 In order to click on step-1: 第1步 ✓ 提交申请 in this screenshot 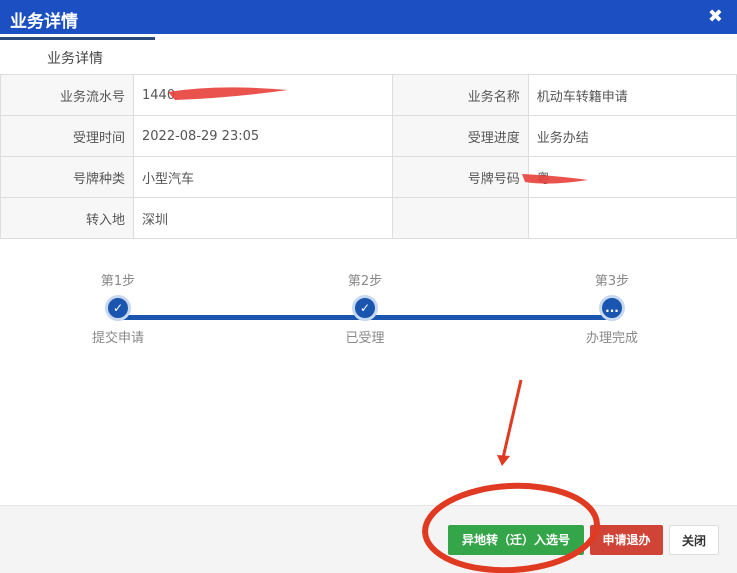, I will do `click(117, 310)`.